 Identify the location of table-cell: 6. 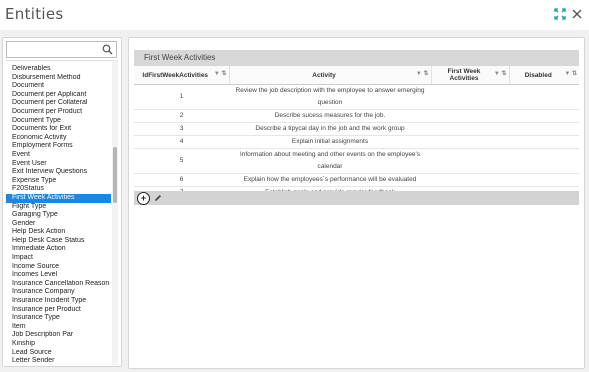
(181, 180).